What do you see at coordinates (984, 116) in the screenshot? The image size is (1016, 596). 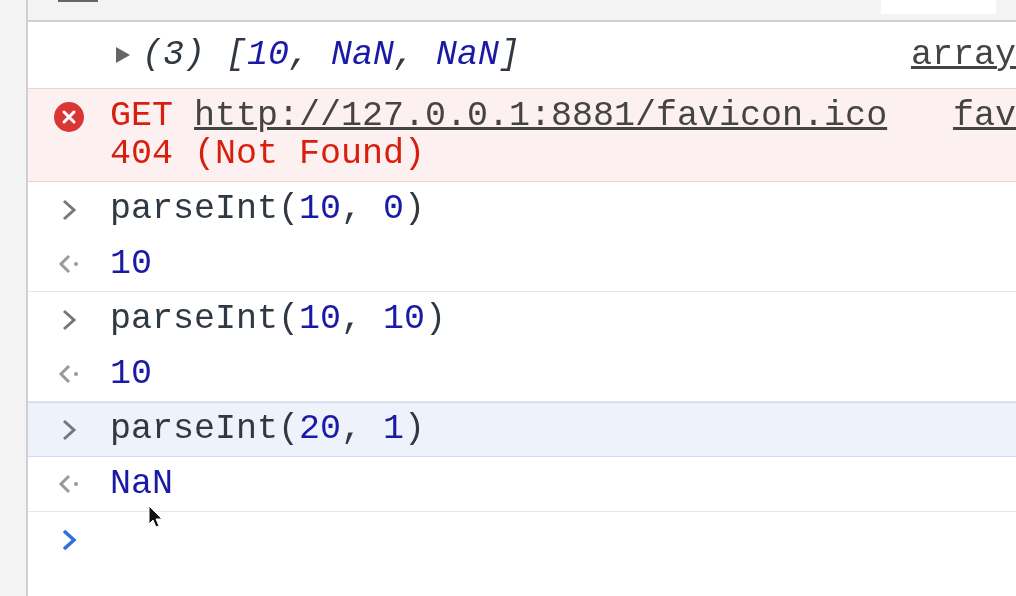 I see `source-link: fav` at bounding box center [984, 116].